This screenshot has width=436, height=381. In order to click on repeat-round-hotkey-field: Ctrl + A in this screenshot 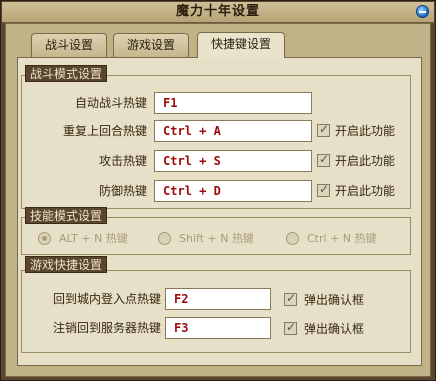, I will do `click(233, 131)`.